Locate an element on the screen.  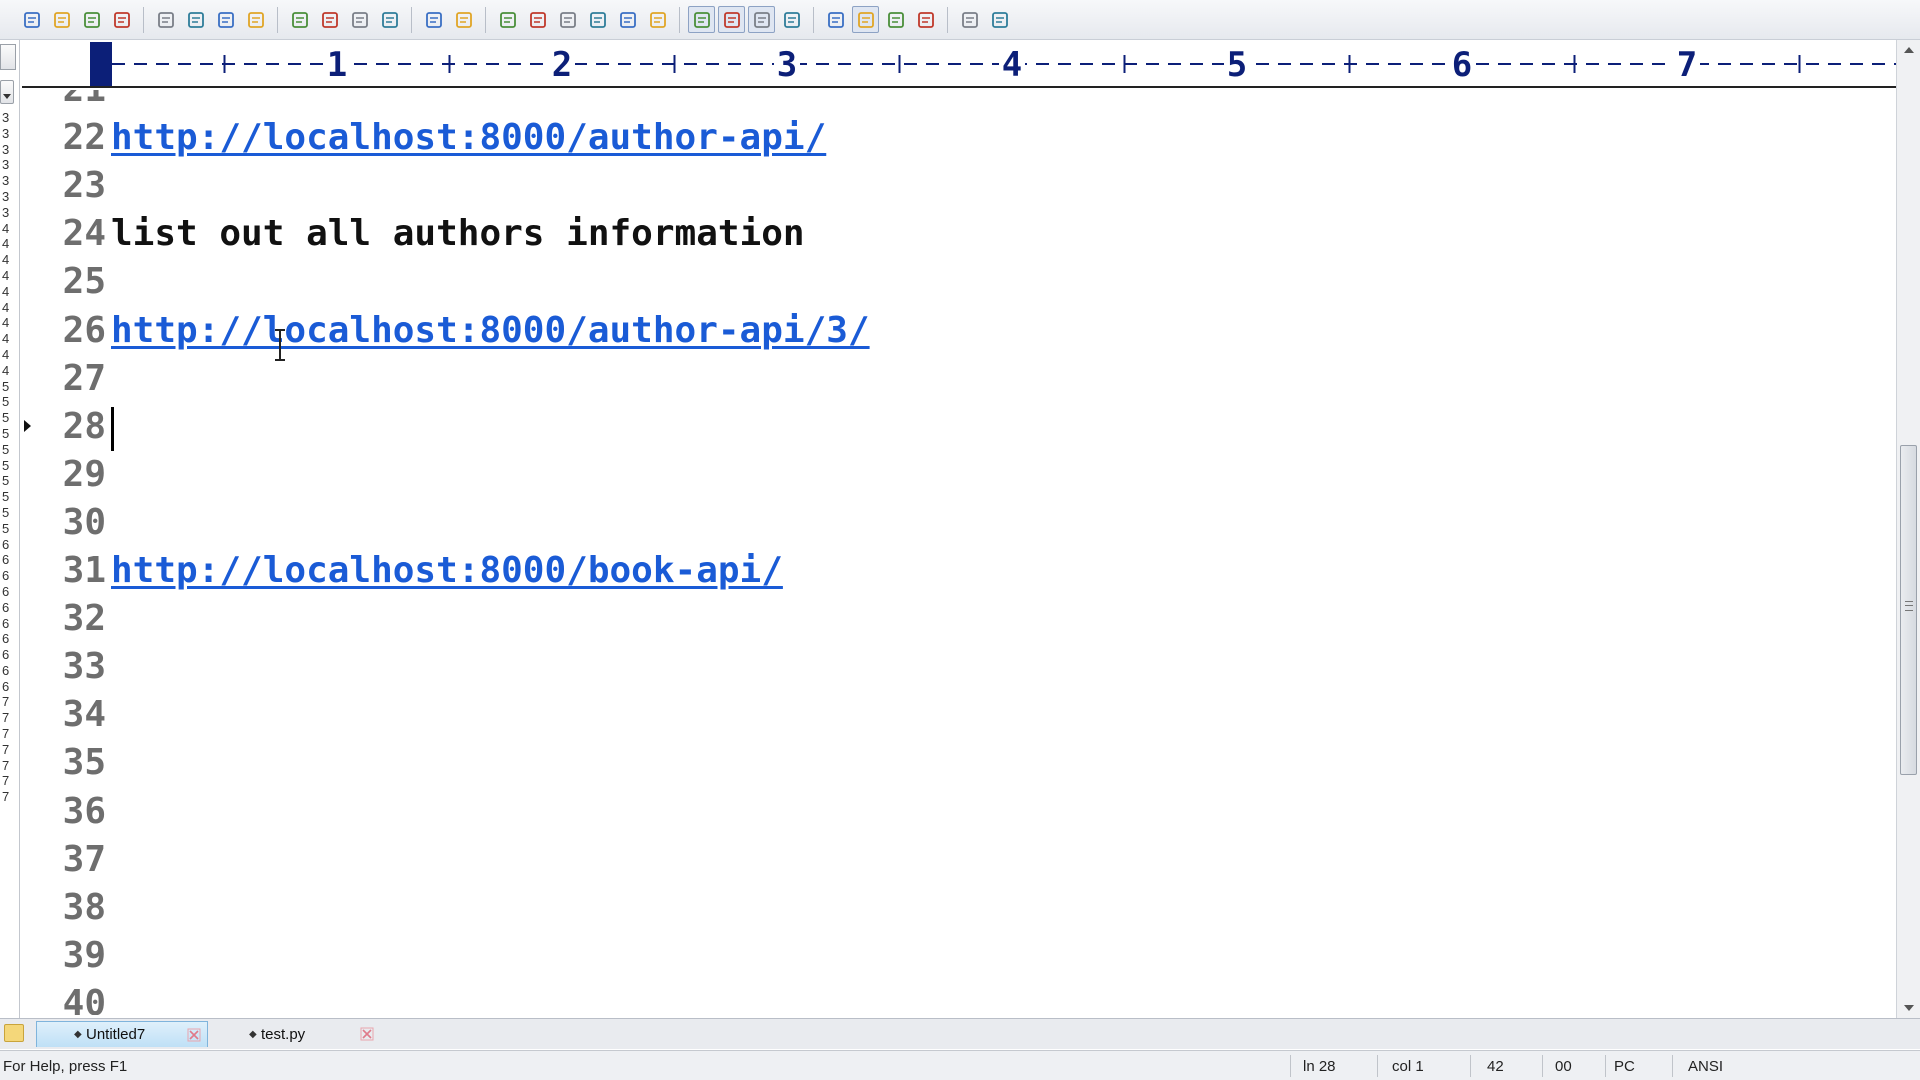
output-window-button is located at coordinates (895, 19).